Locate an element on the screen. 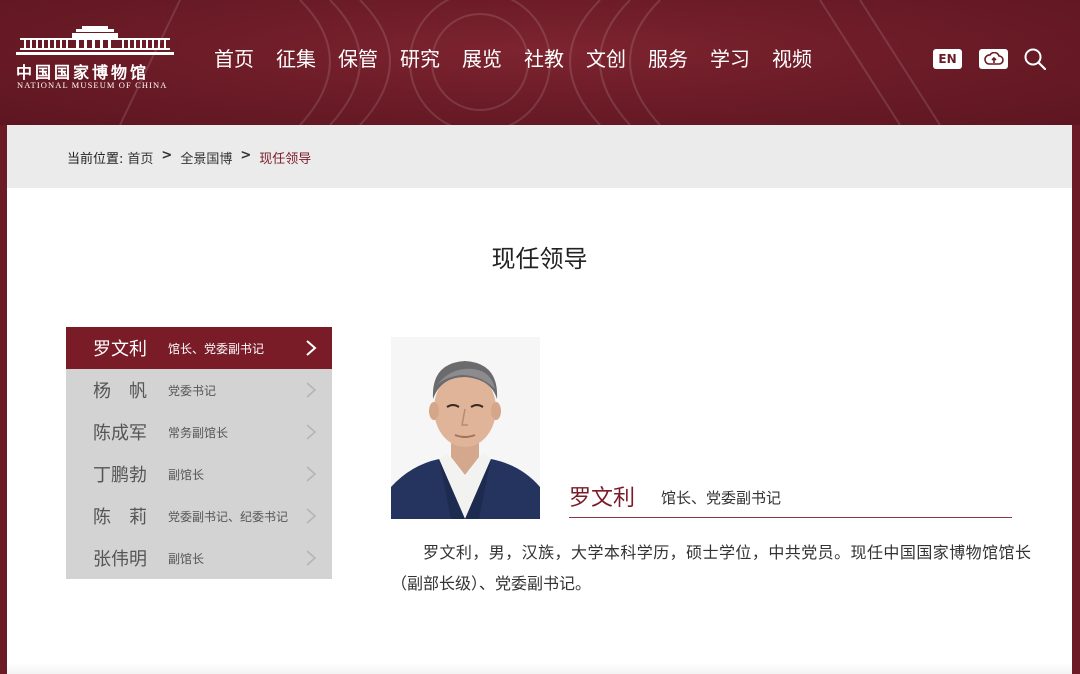  nav-item-video: 视频 is located at coordinates (792, 59).